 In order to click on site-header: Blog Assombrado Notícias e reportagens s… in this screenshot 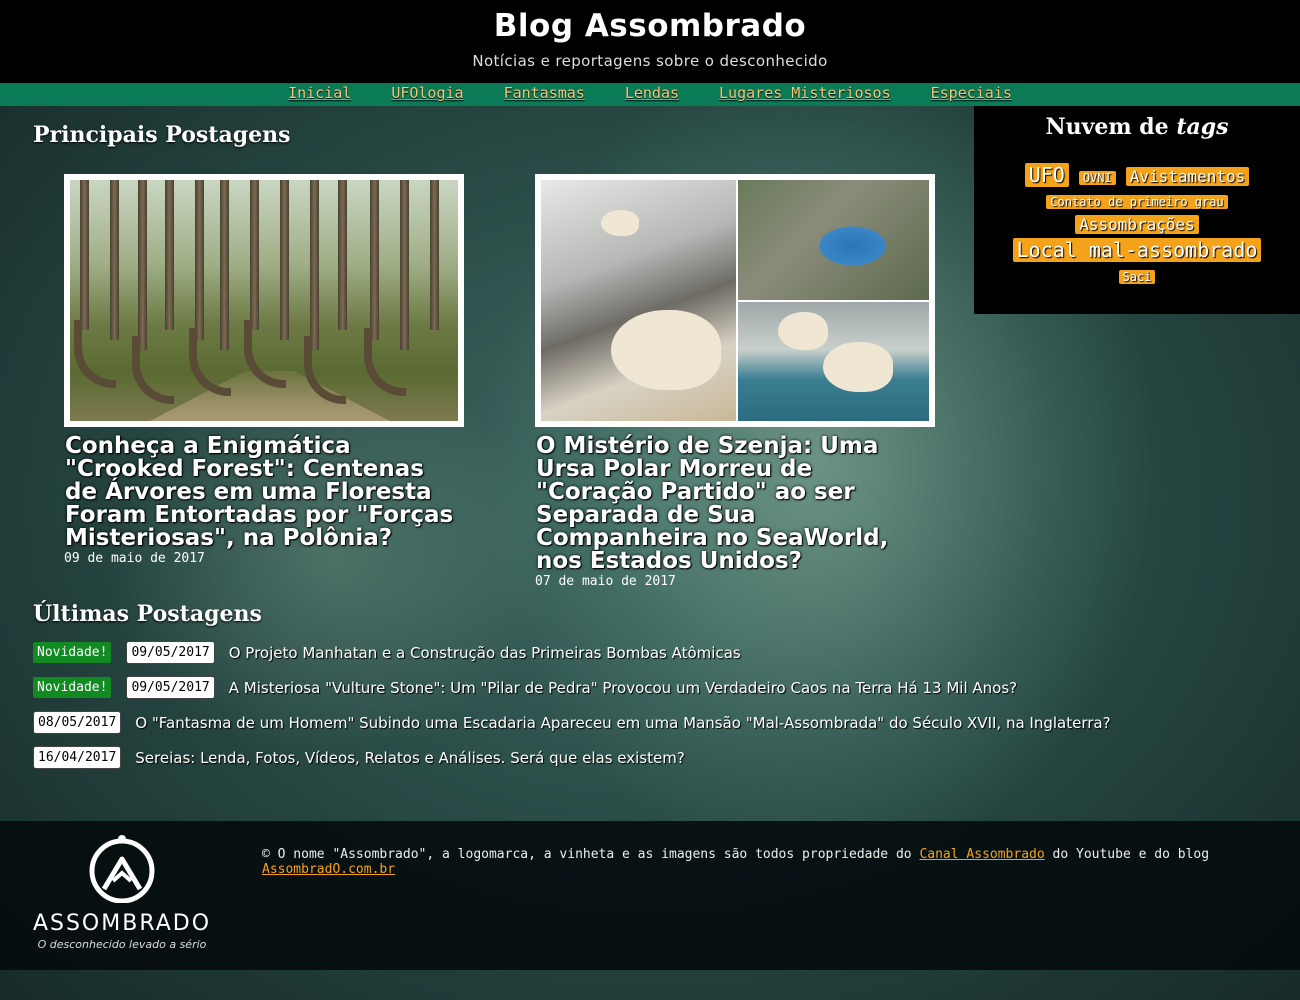, I will do `click(650, 41)`.